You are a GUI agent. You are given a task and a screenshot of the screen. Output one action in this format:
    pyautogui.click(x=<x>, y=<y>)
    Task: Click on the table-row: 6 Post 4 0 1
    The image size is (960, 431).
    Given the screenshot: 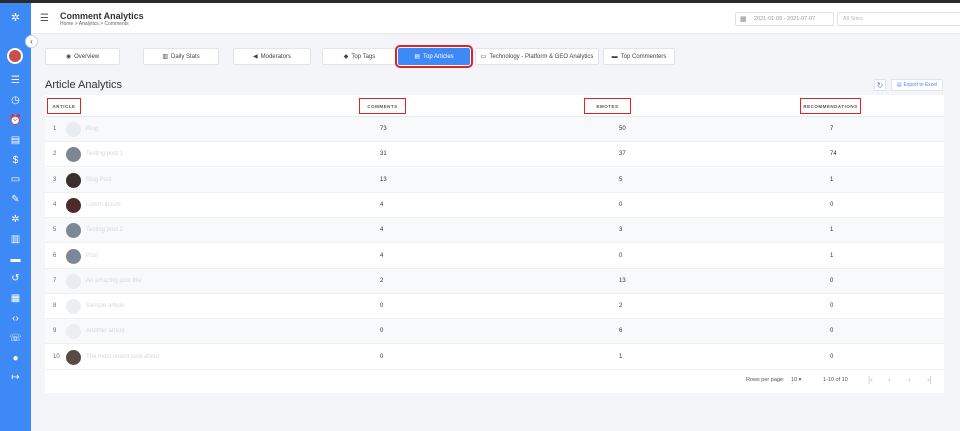 What is the action you would take?
    pyautogui.click(x=494, y=256)
    